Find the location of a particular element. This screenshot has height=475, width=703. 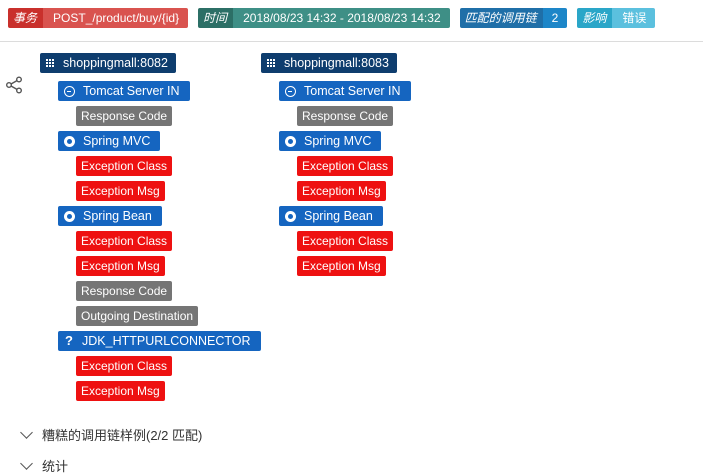

service-node: shoppingmall:8082 is located at coordinates (108, 63).